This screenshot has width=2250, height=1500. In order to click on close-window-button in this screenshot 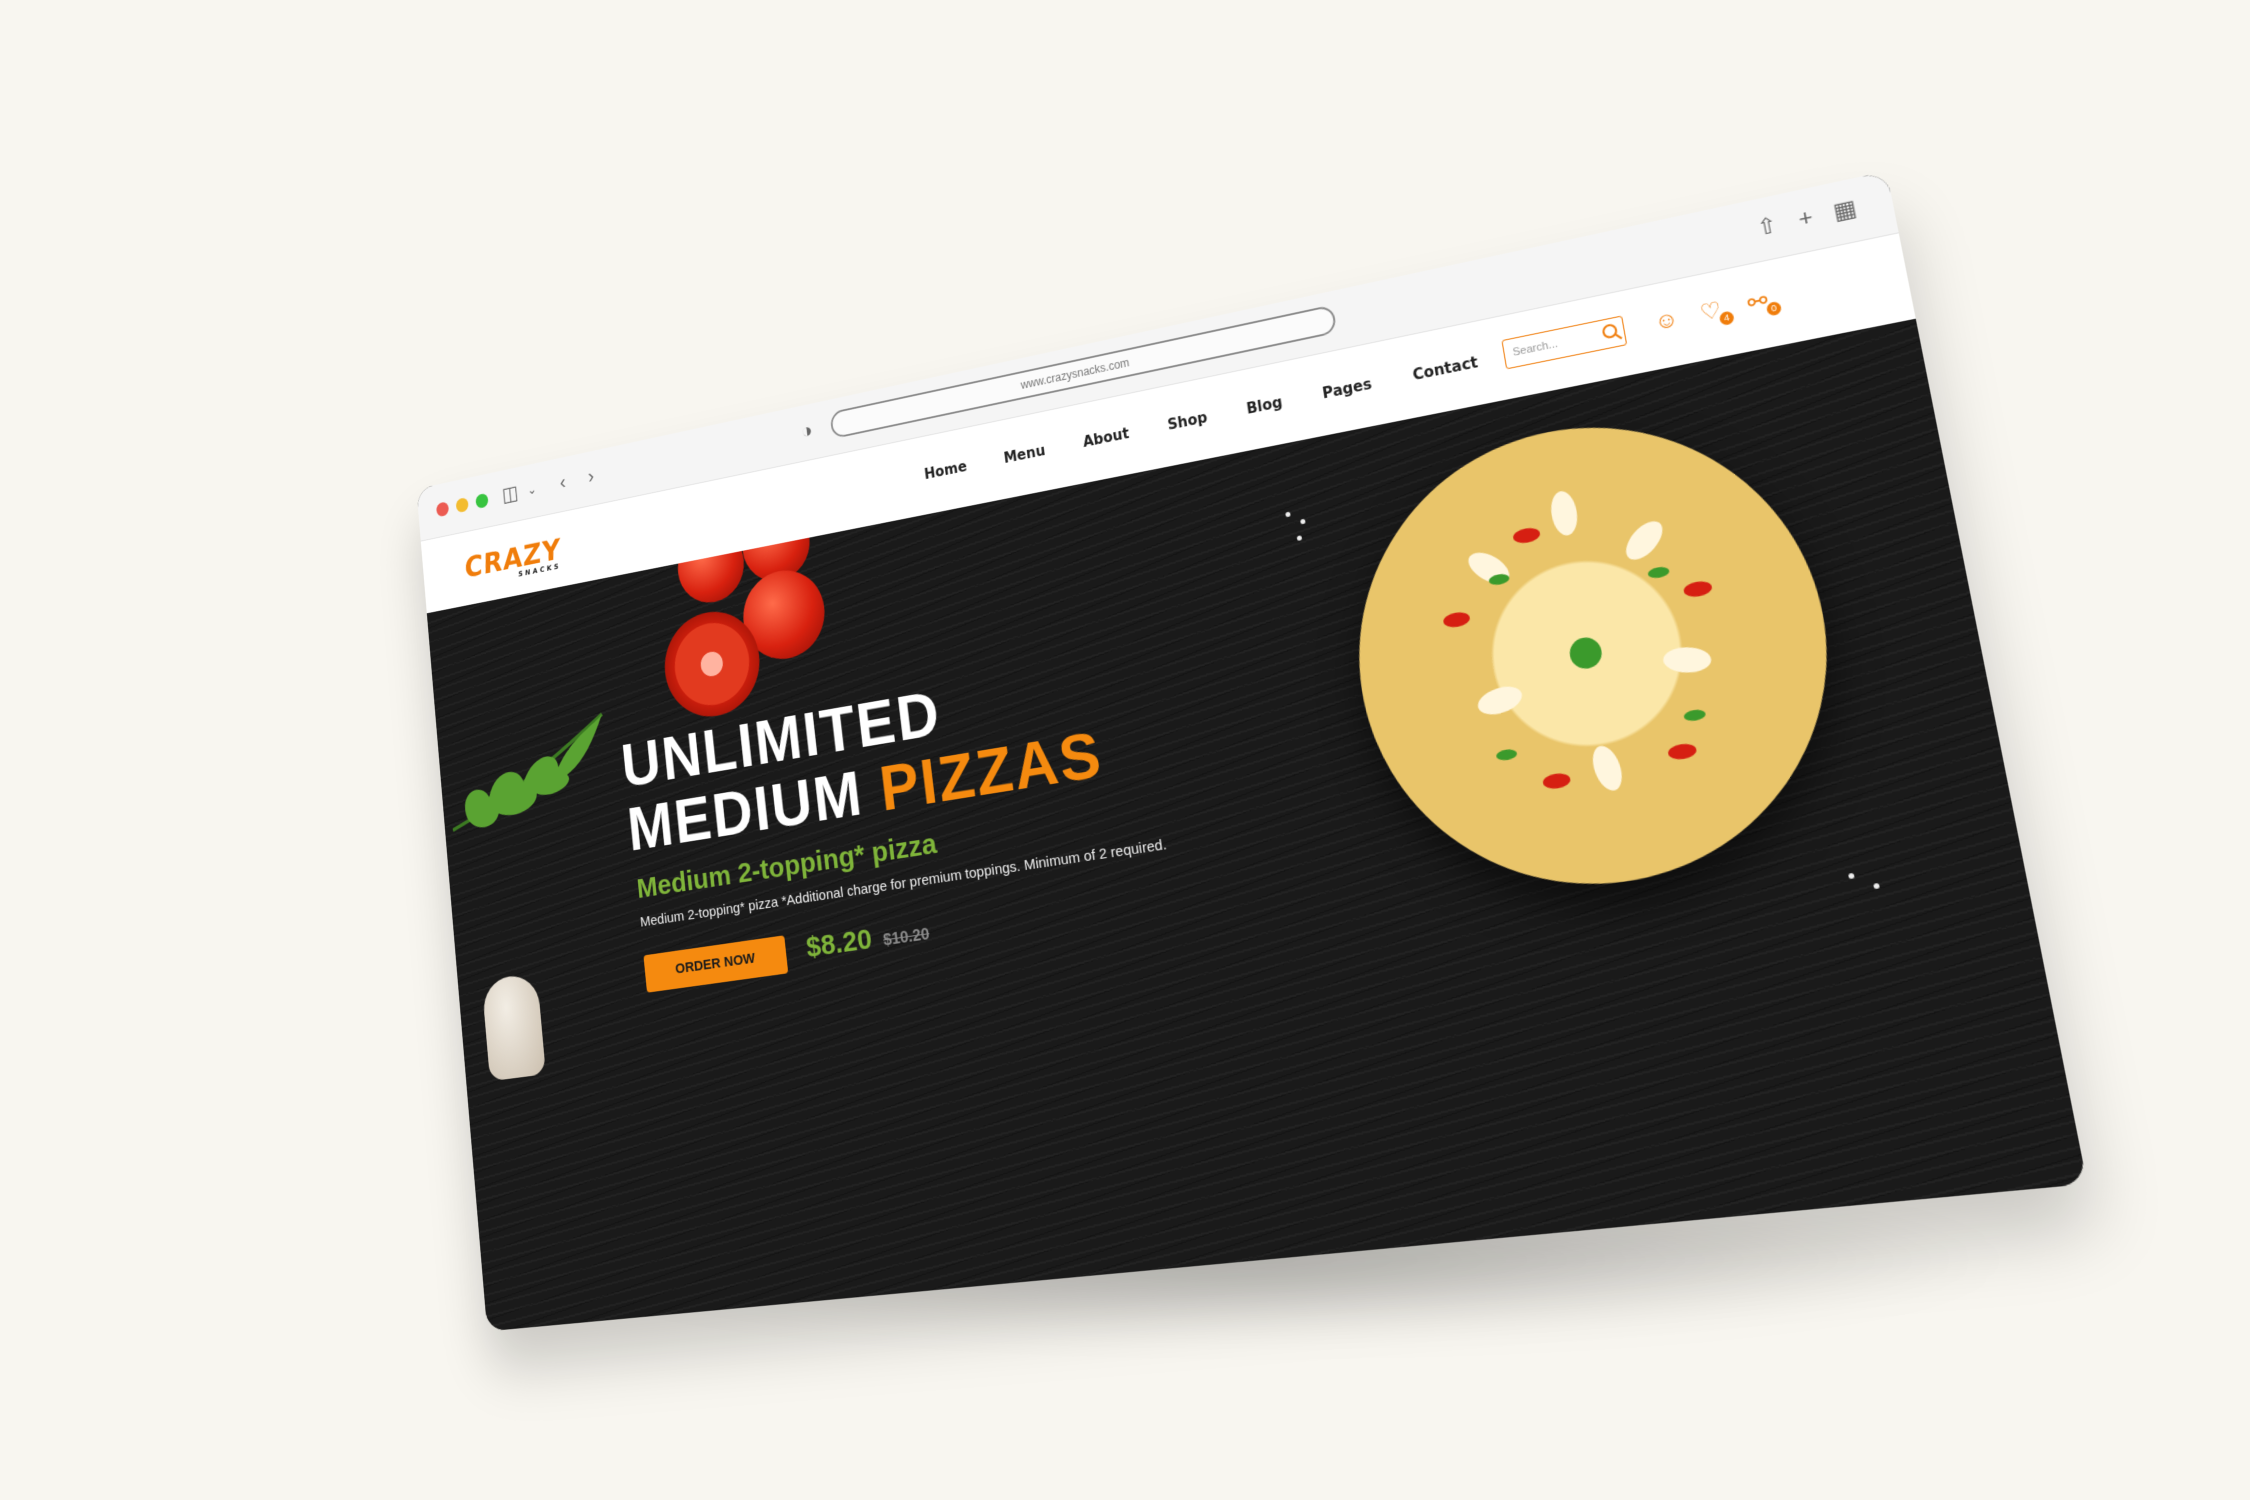, I will do `click(442, 509)`.